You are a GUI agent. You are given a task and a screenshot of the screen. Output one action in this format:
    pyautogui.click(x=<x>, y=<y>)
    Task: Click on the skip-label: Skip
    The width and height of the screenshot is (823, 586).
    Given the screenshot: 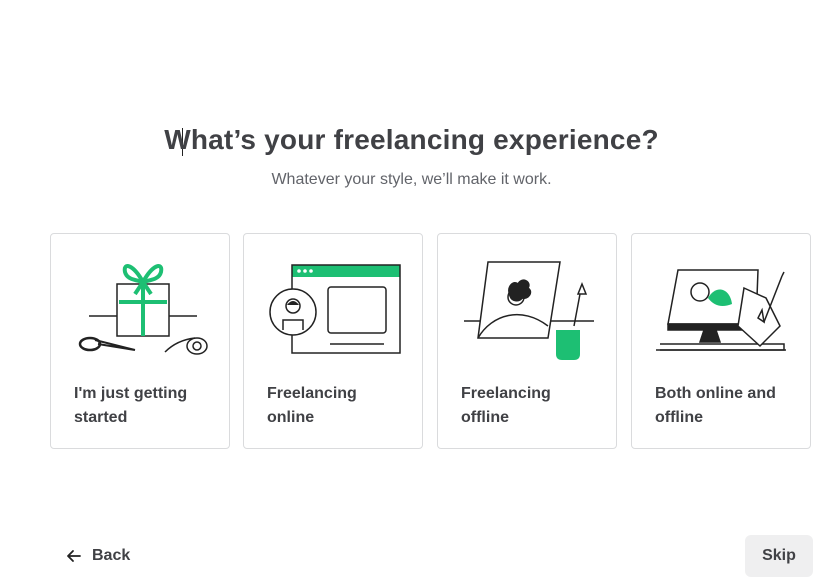 What is the action you would take?
    pyautogui.click(x=779, y=555)
    